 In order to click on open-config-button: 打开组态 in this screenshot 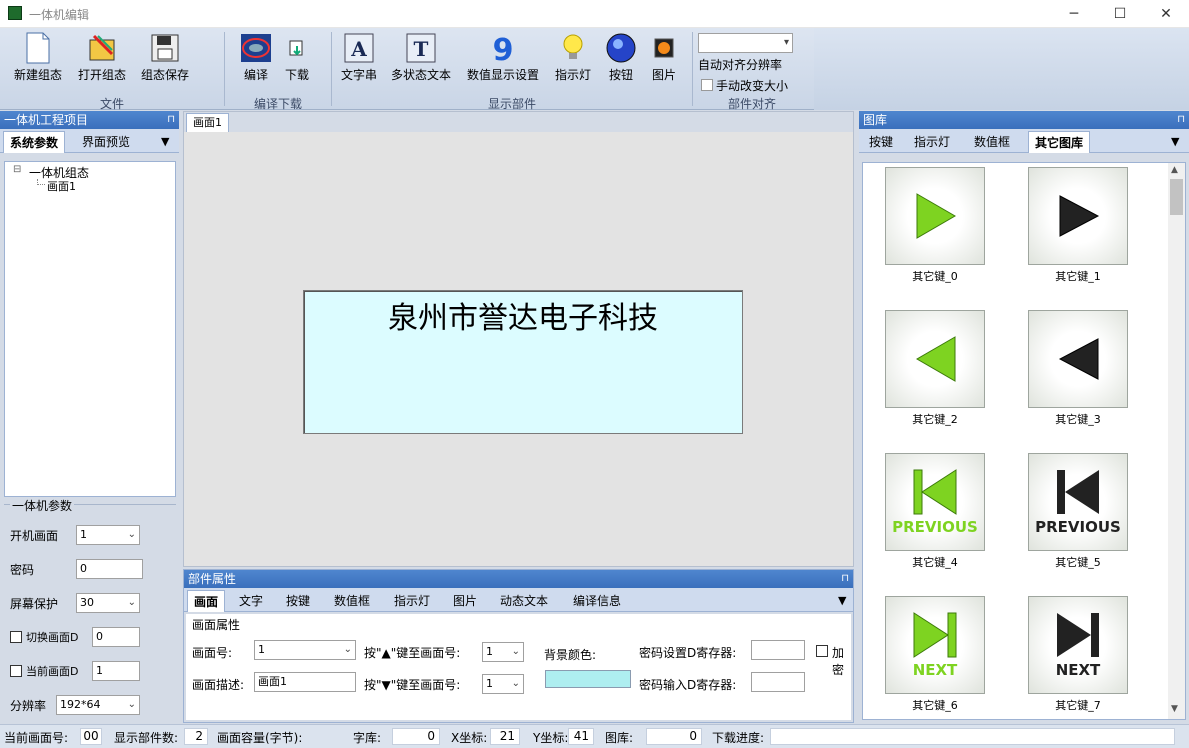, I will do `click(102, 57)`.